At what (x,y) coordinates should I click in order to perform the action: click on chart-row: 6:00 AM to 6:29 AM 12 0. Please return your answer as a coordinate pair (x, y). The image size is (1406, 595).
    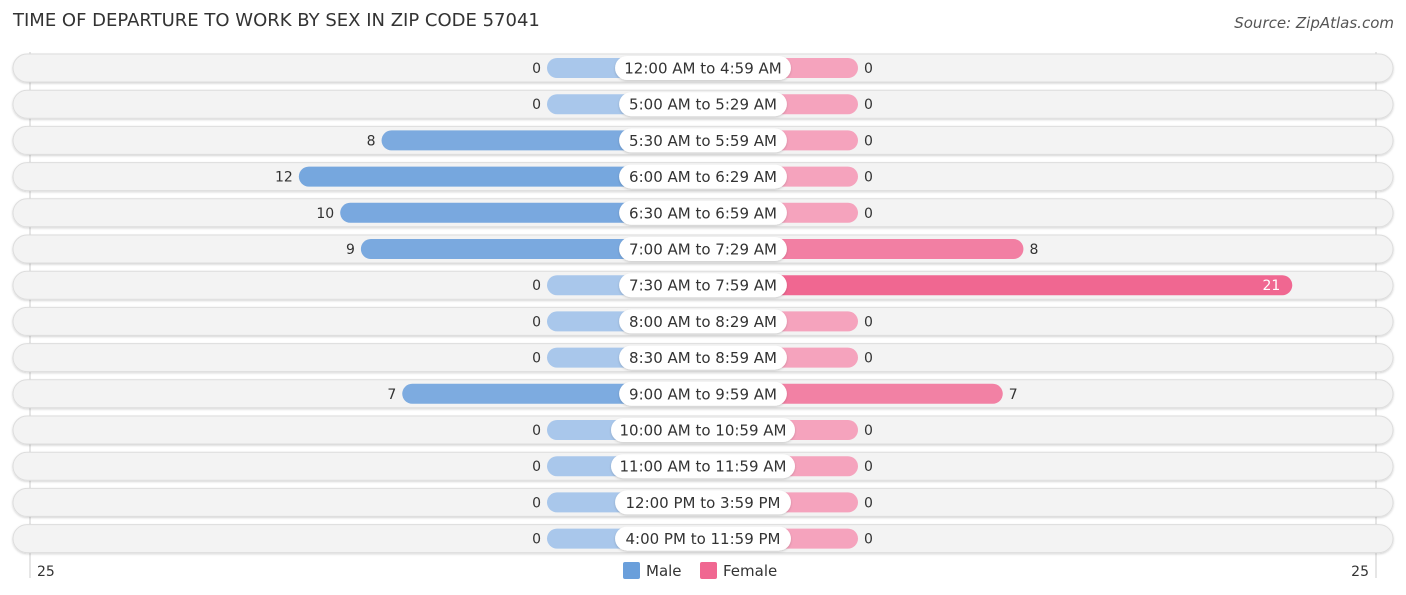
    Looking at the image, I should click on (703, 177).